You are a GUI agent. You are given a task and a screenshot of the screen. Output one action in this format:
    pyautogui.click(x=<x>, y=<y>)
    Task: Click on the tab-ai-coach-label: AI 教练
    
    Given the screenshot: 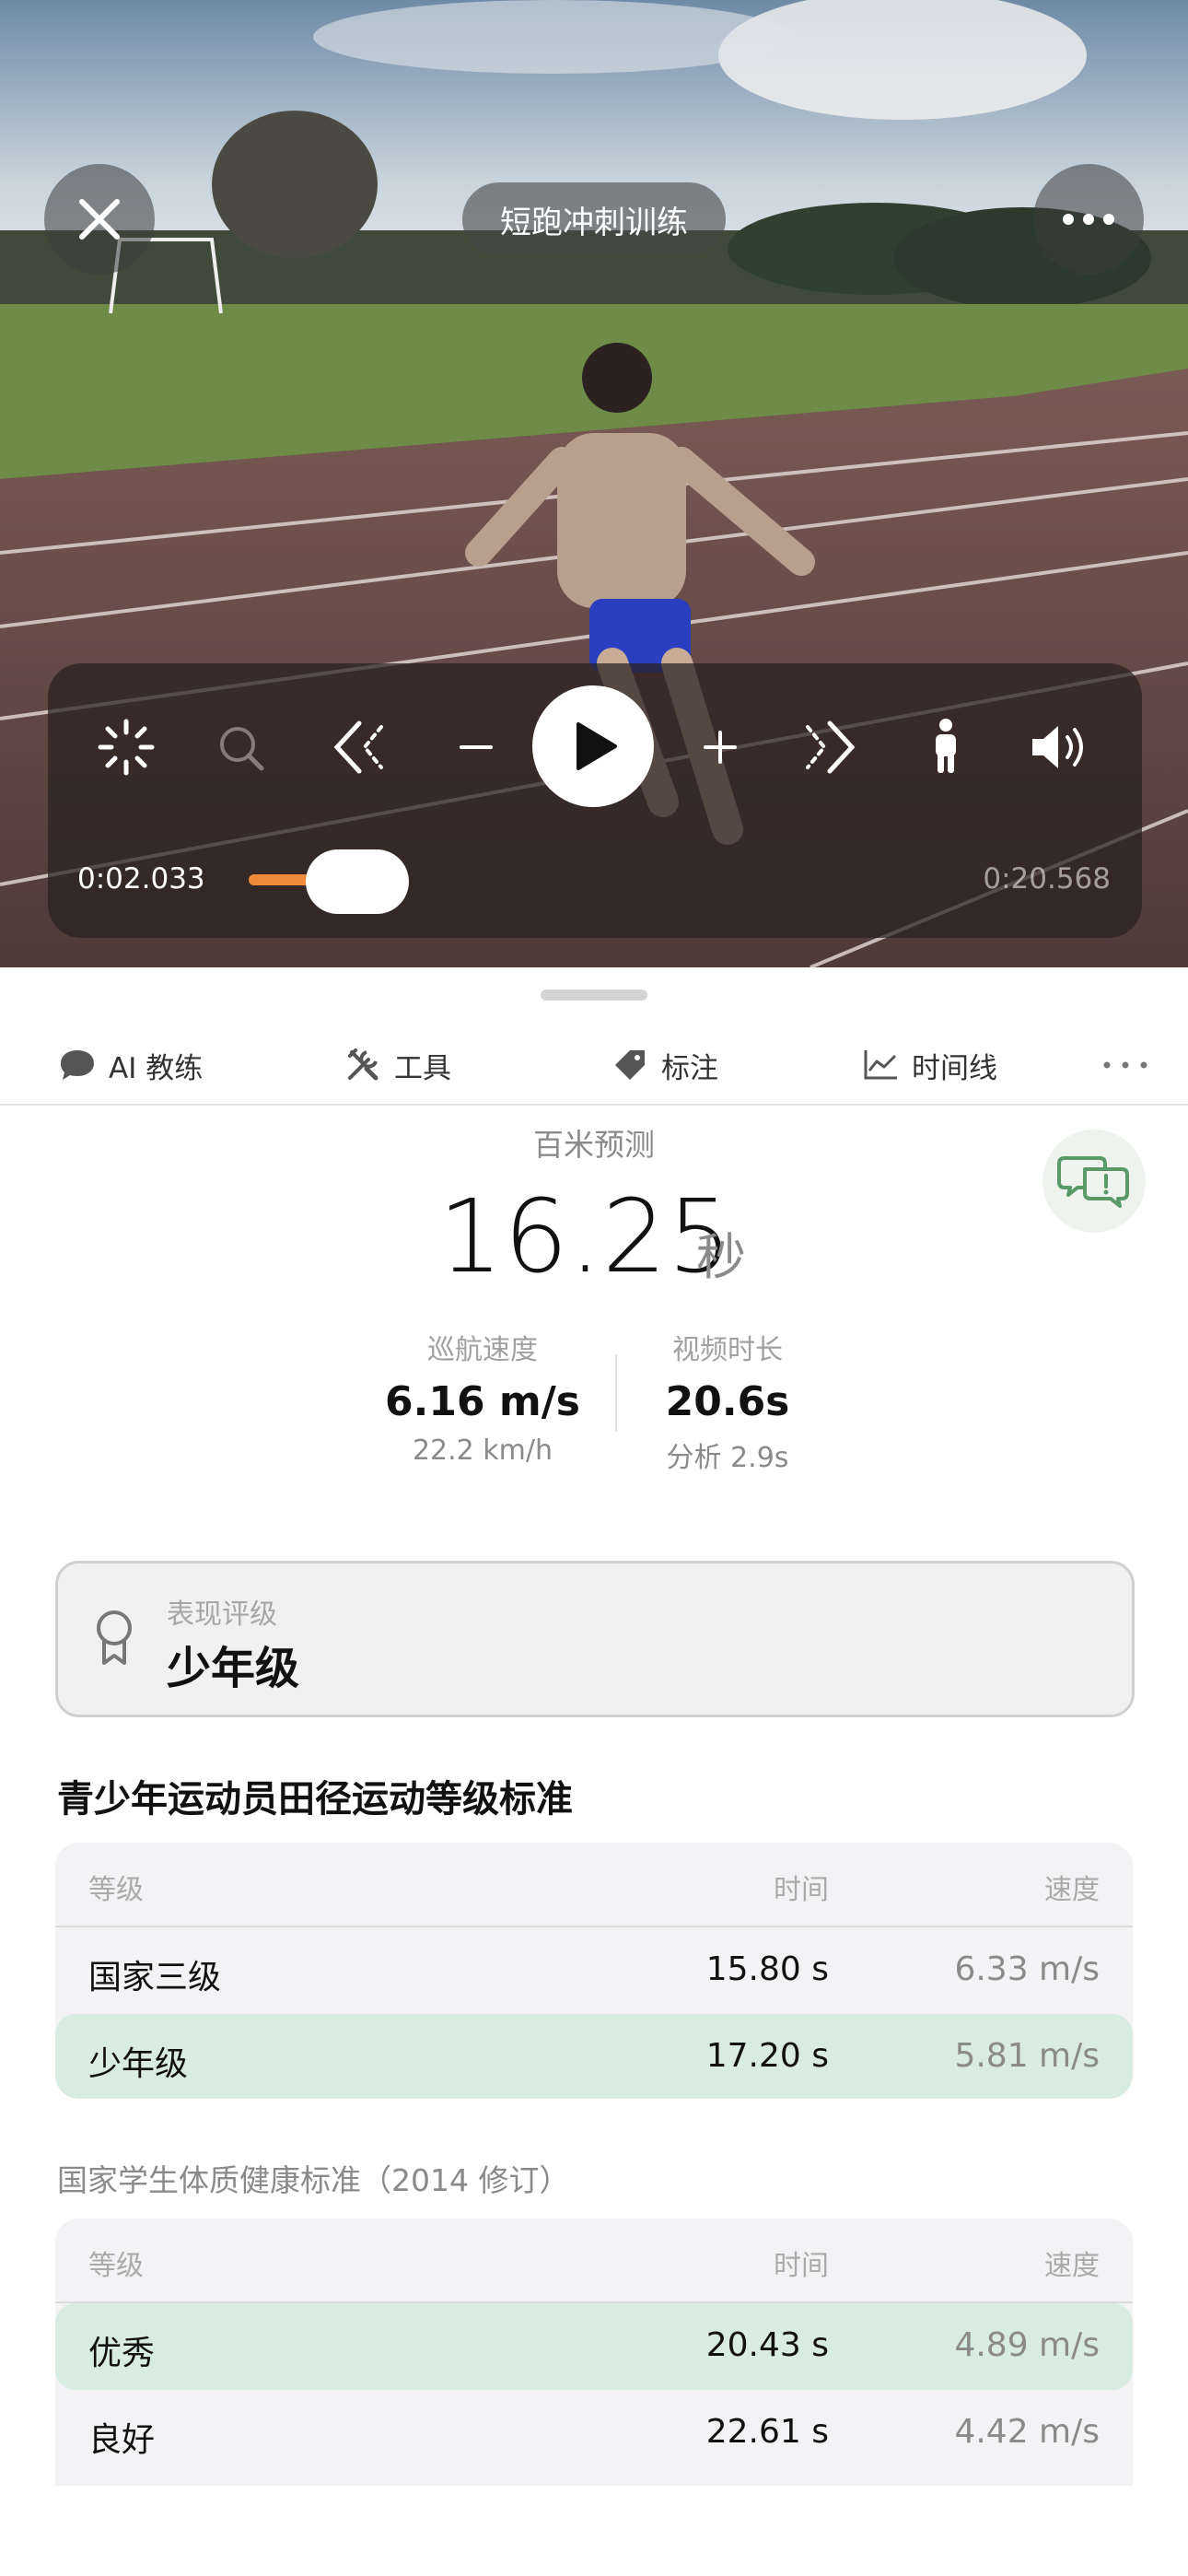 What is the action you would take?
    pyautogui.click(x=156, y=1068)
    